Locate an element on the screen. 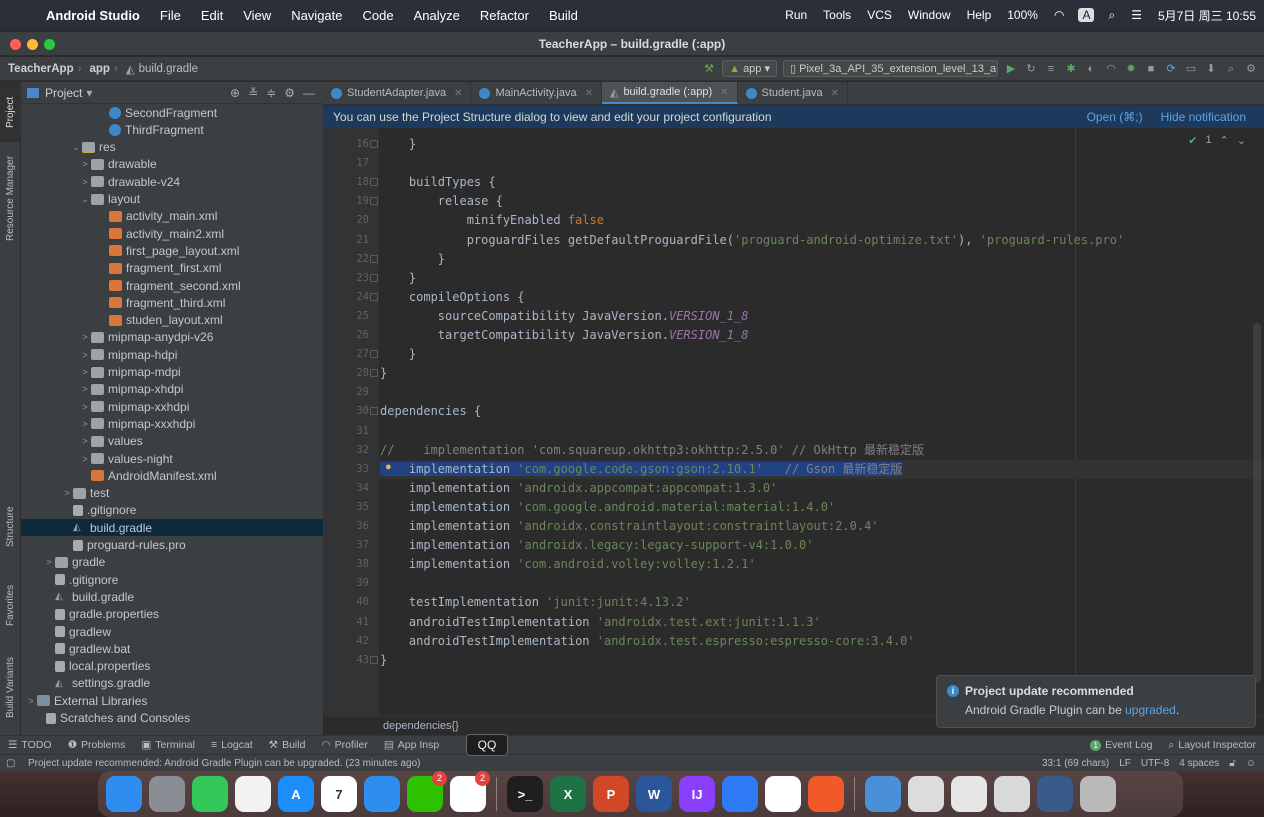  locate-file-icon: ⊕ is located at coordinates (235, 93).